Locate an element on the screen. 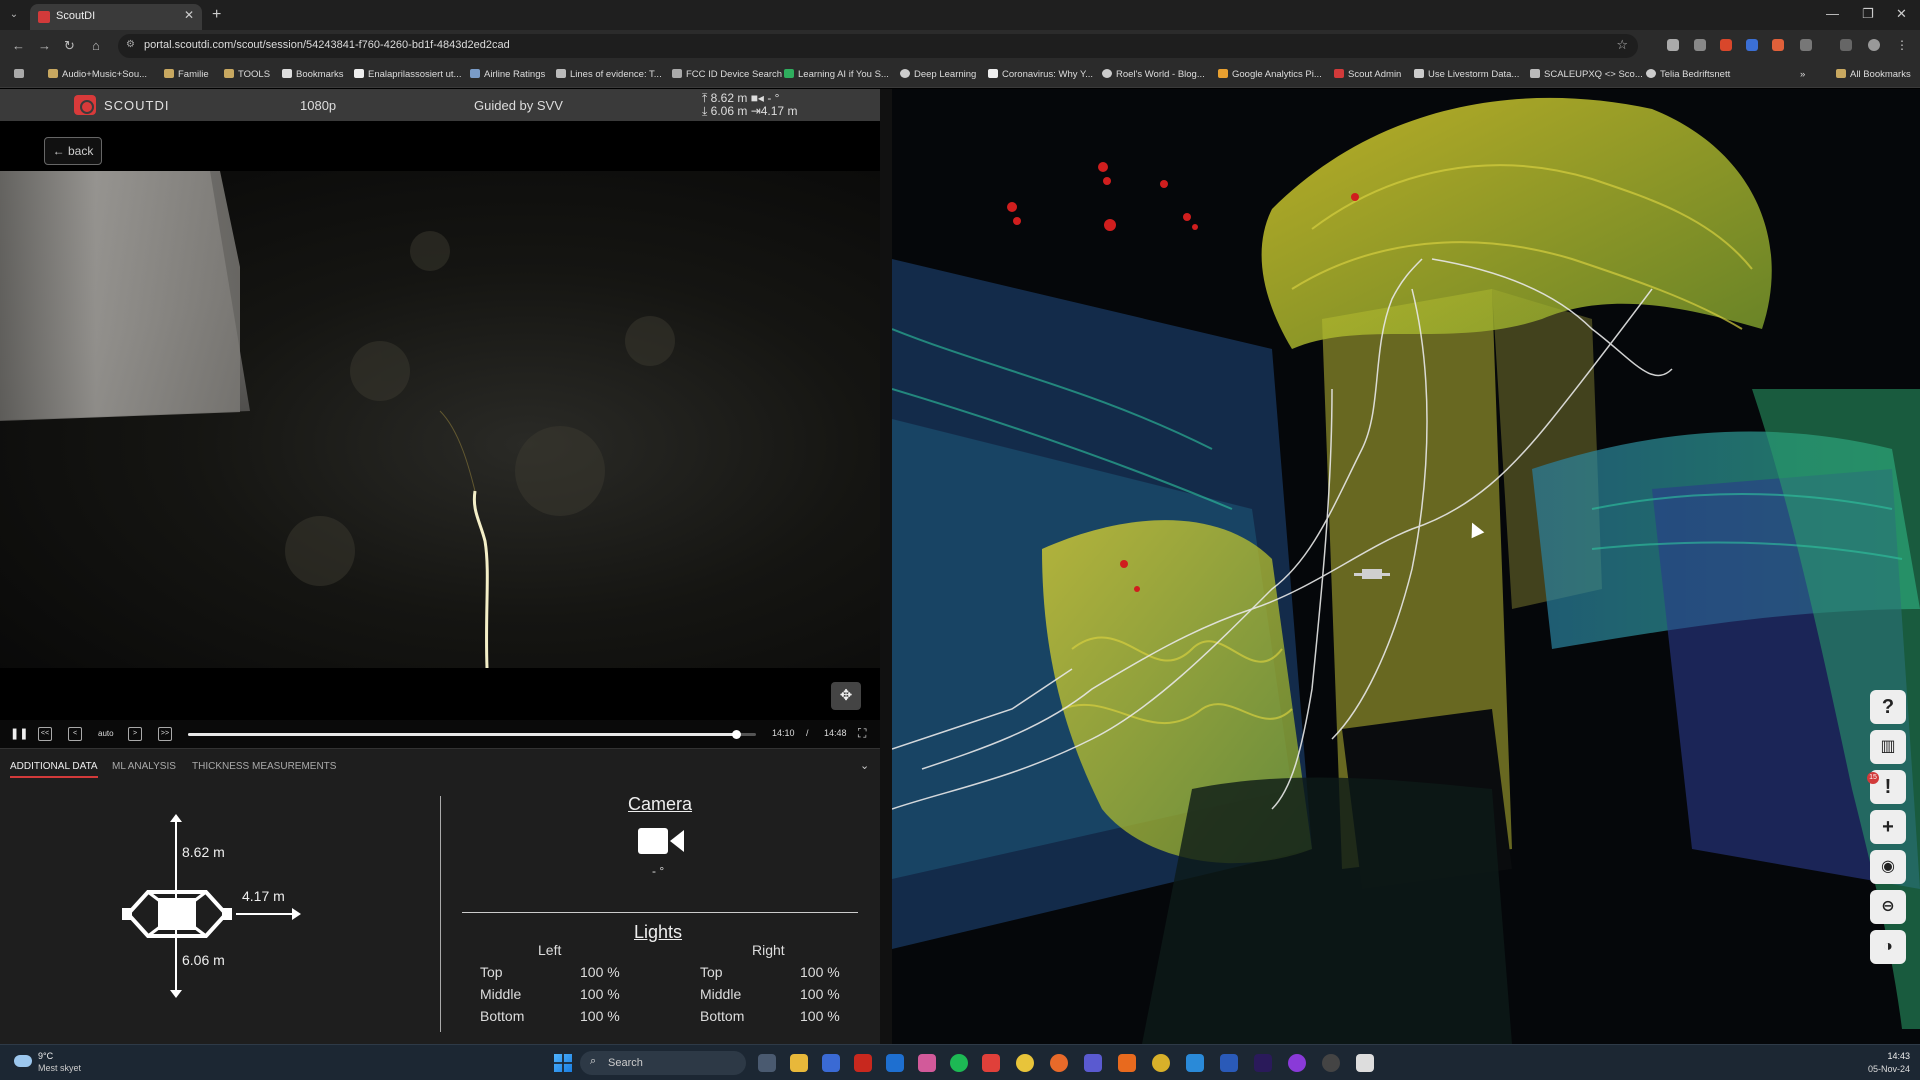 The height and width of the screenshot is (1080, 1920). back-button: ← back is located at coordinates (73, 151).